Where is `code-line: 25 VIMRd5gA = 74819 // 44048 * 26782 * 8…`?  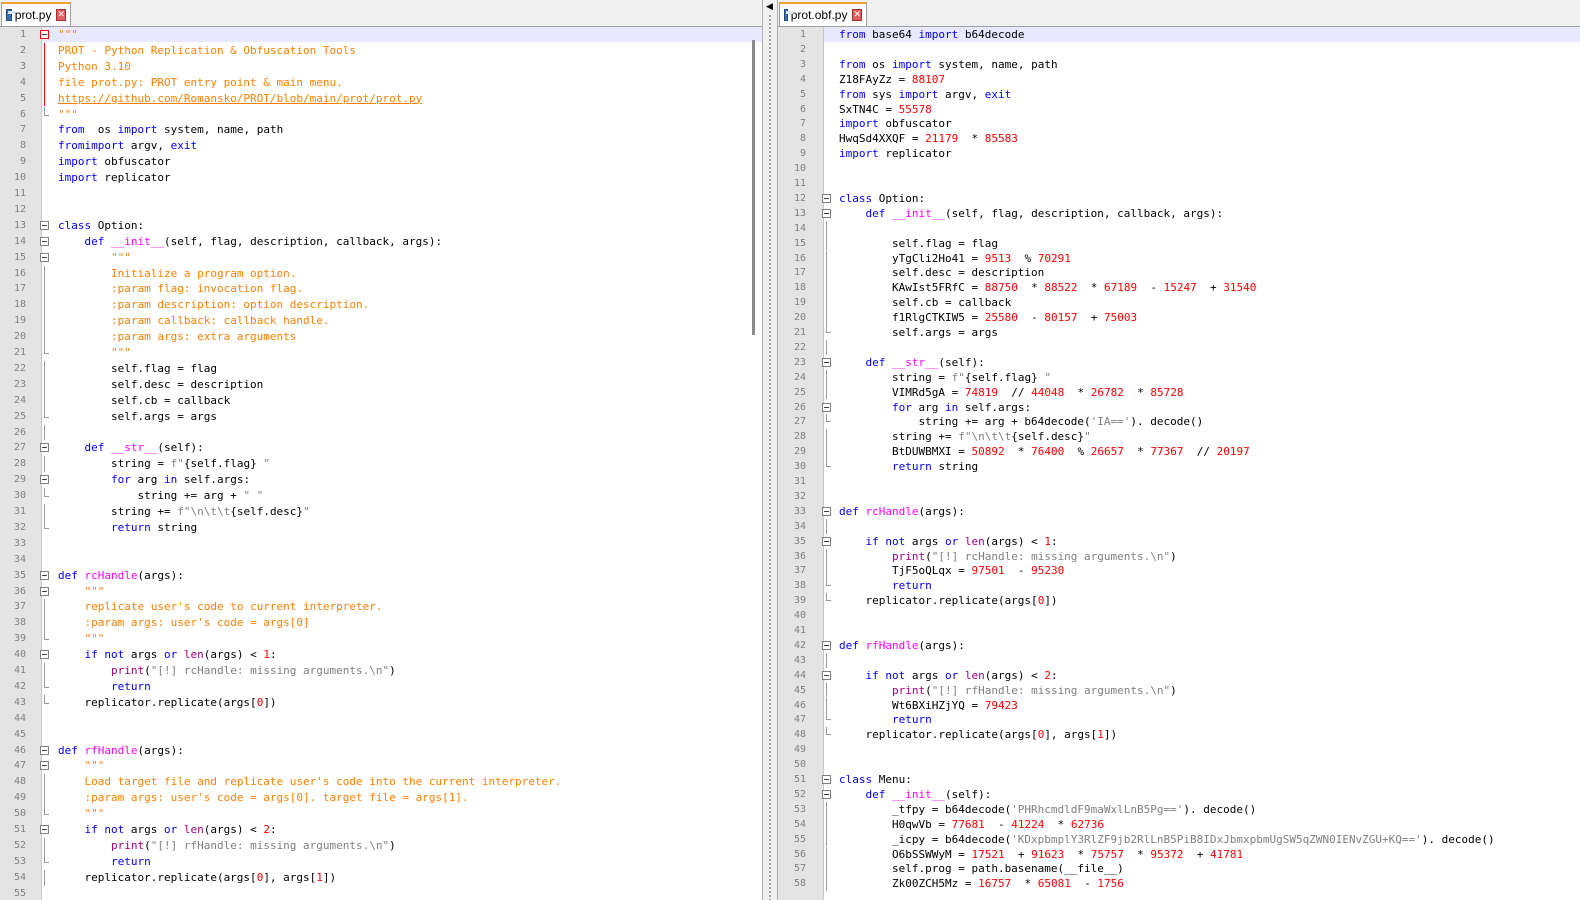
code-line: 25 VIMRd5gA = 74819 // 44048 * 26782 * 8… is located at coordinates (1179, 392).